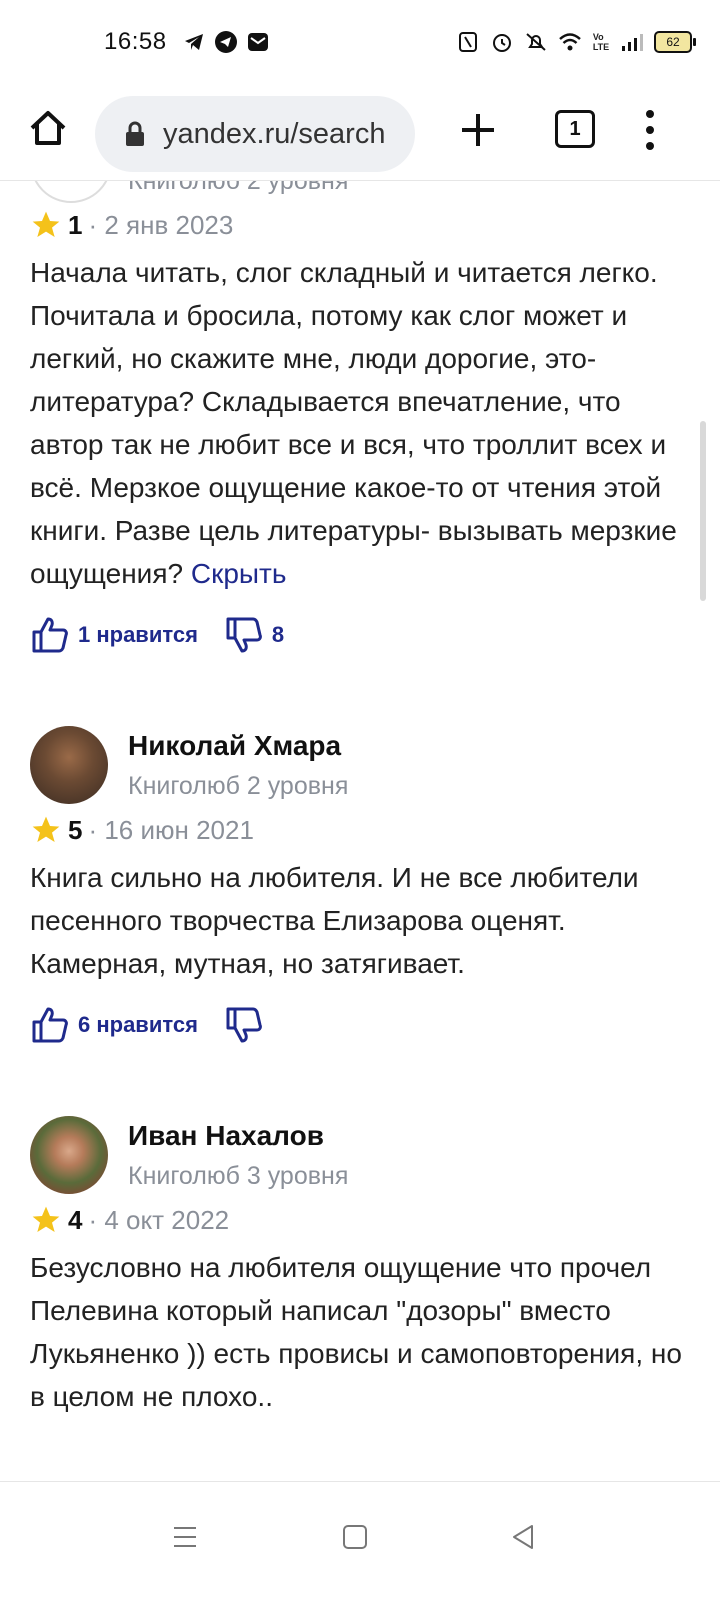  Describe the element at coordinates (226, 1136) in the screenshot. I see `author-name: Иван Нахалов` at that location.